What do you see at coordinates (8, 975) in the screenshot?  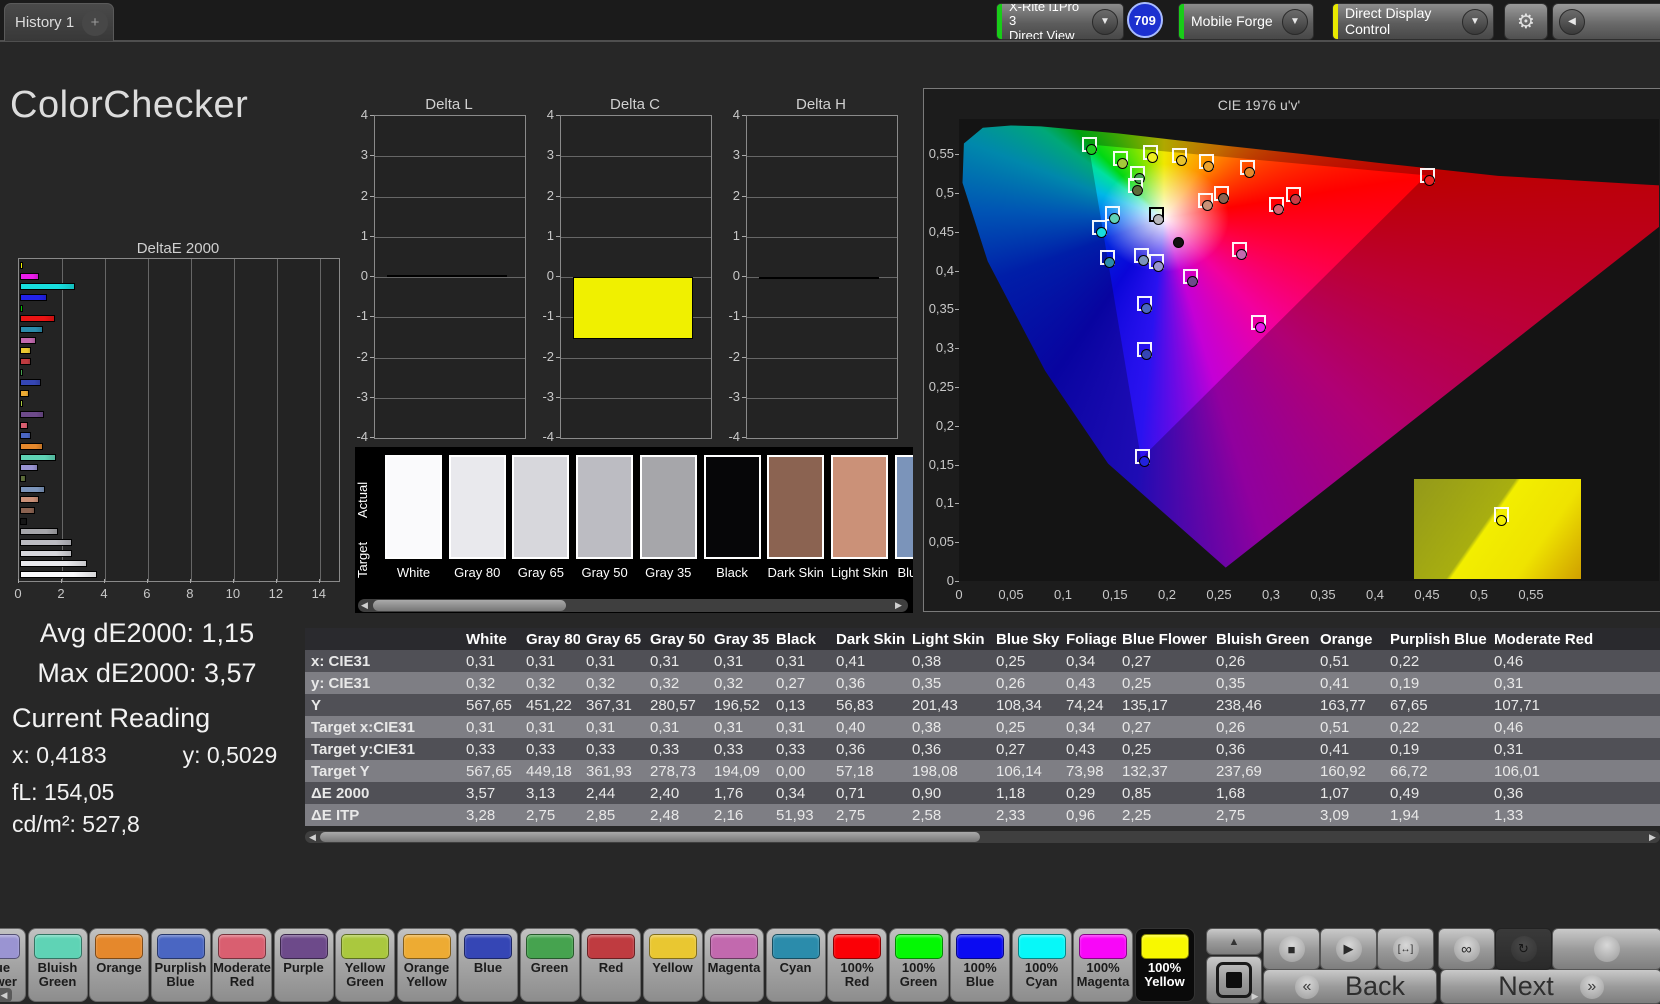 I see `patch-label: Blue Flower` at bounding box center [8, 975].